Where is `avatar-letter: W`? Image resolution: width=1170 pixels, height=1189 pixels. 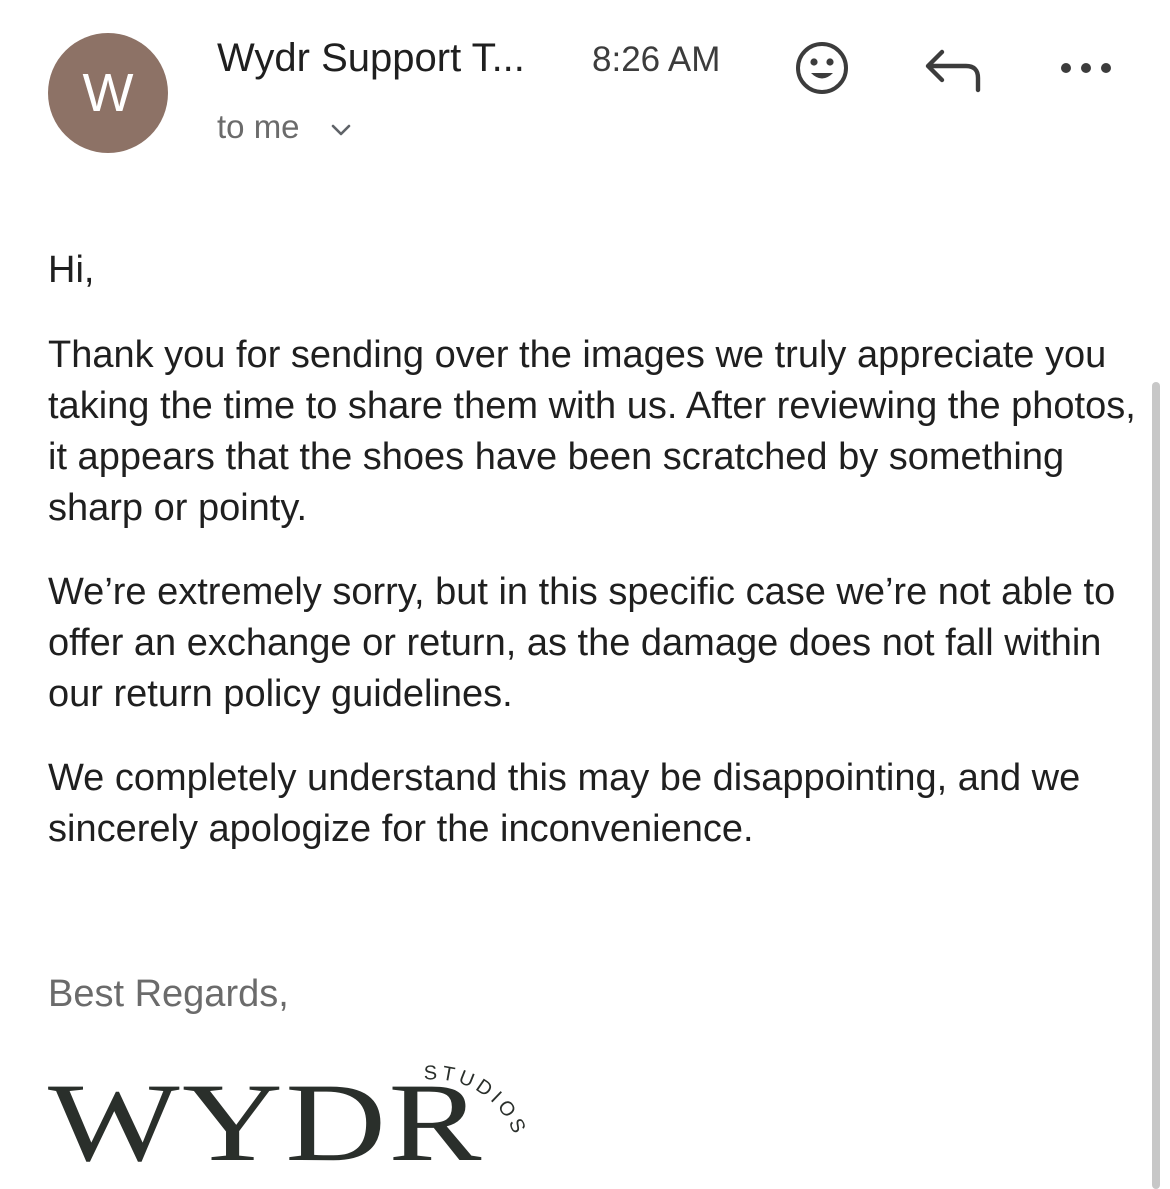 avatar-letter: W is located at coordinates (108, 93).